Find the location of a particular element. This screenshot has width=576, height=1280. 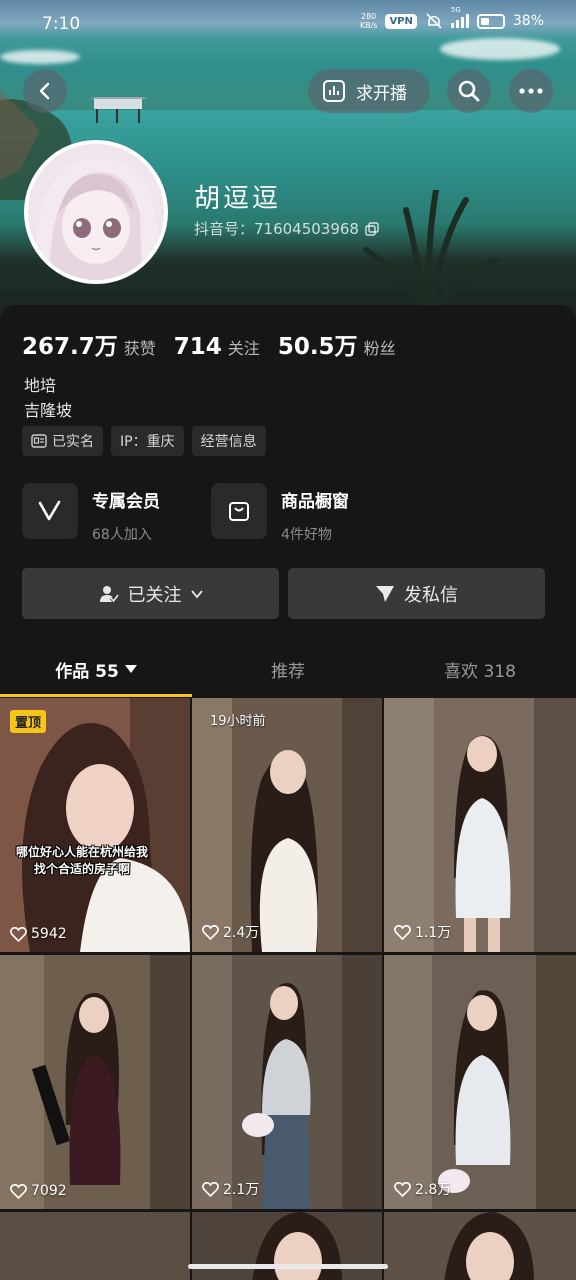

tab-likes: 喜欢 318 is located at coordinates (480, 669).